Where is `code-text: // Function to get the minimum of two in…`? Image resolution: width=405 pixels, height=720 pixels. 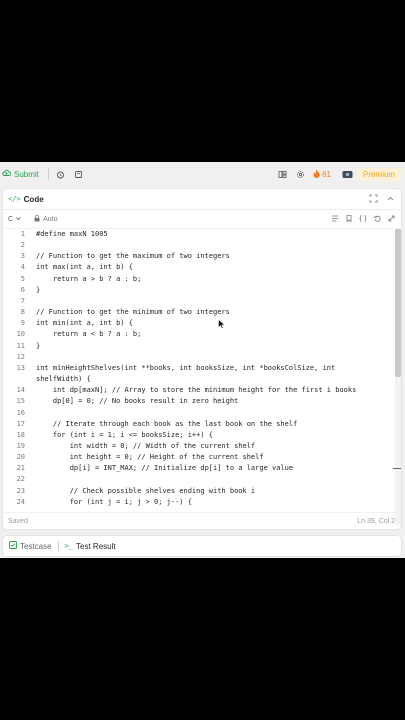 code-text: // Function to get the minimum of two in… is located at coordinates (133, 312).